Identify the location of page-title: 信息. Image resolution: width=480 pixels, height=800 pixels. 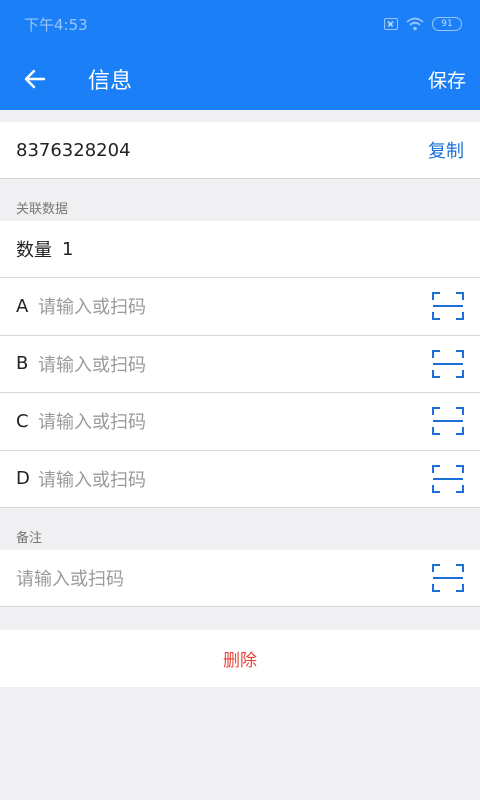
(110, 81).